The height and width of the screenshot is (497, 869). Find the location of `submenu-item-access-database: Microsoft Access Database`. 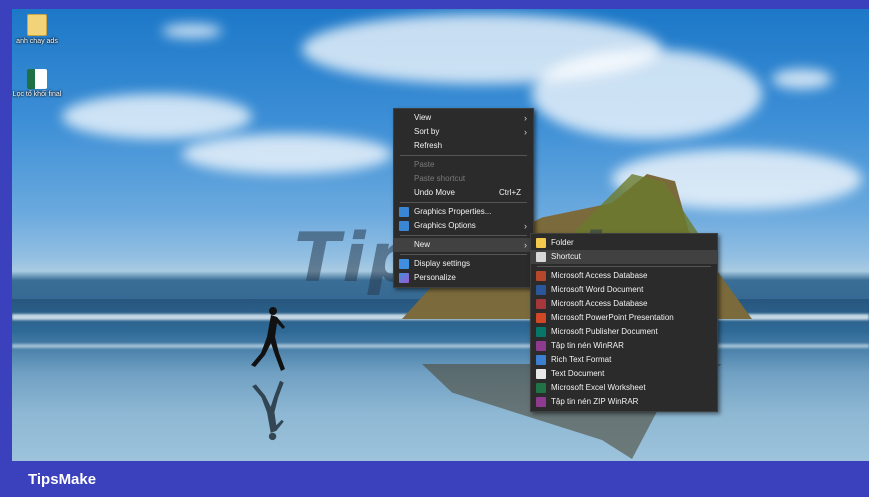

submenu-item-access-database: Microsoft Access Database is located at coordinates (624, 276).